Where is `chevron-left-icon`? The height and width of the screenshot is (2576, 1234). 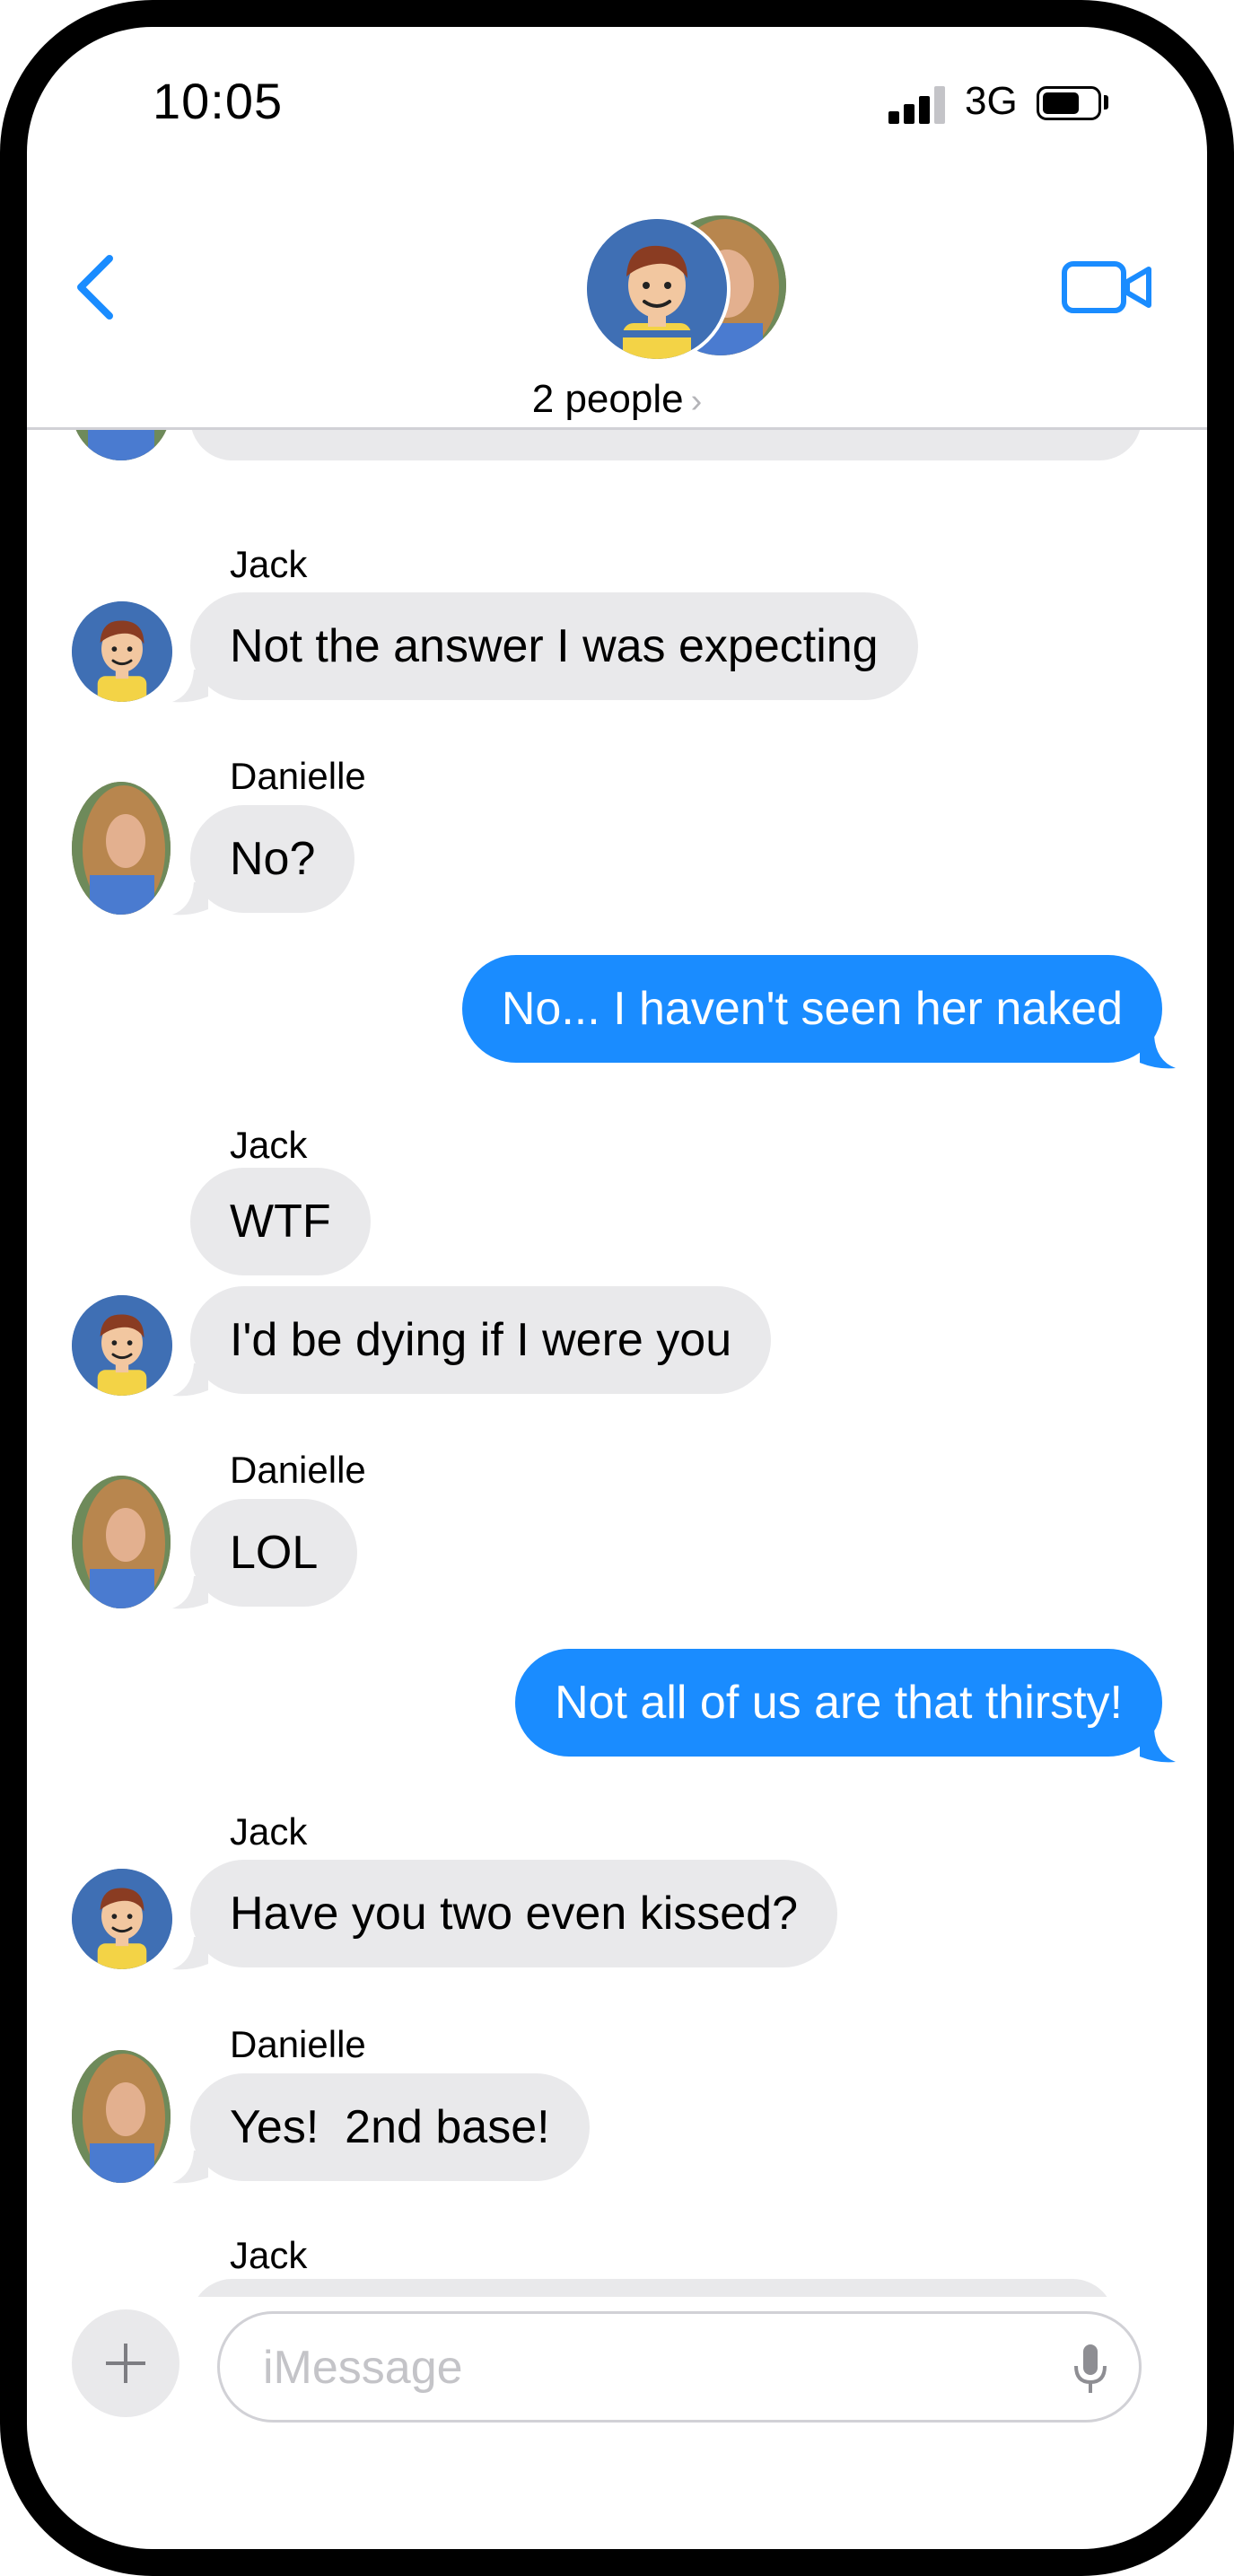 chevron-left-icon is located at coordinates (95, 287).